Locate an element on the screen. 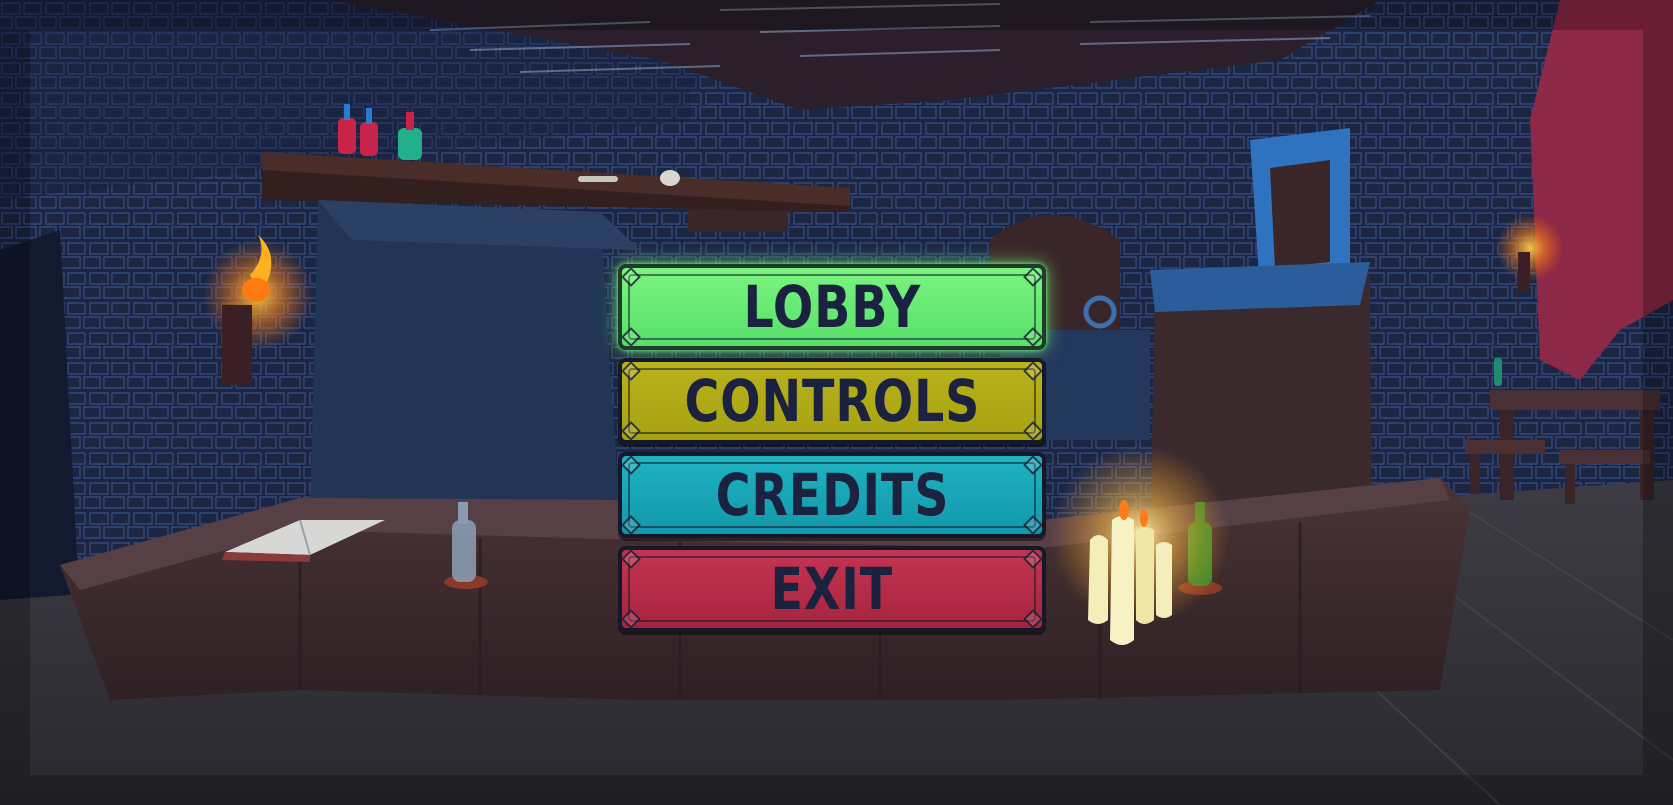 This screenshot has height=805, width=1673. controls-label: CONTROLS is located at coordinates (832, 401).